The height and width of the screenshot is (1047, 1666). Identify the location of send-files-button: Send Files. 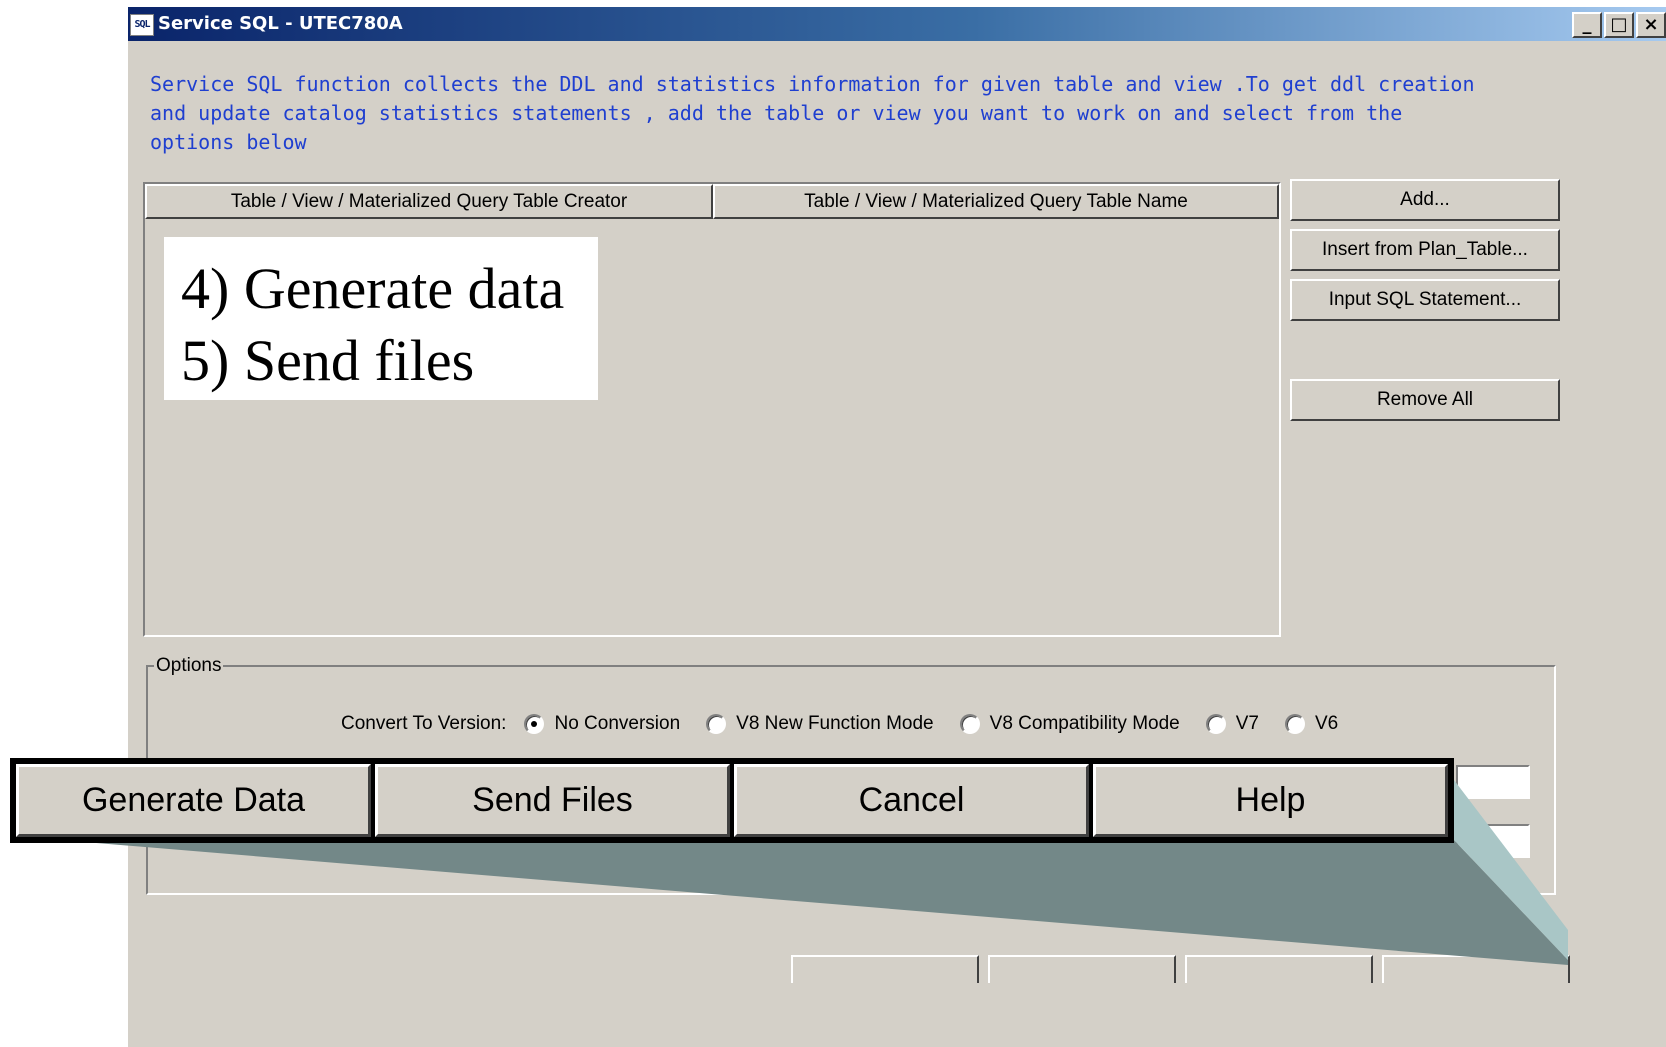
(552, 800).